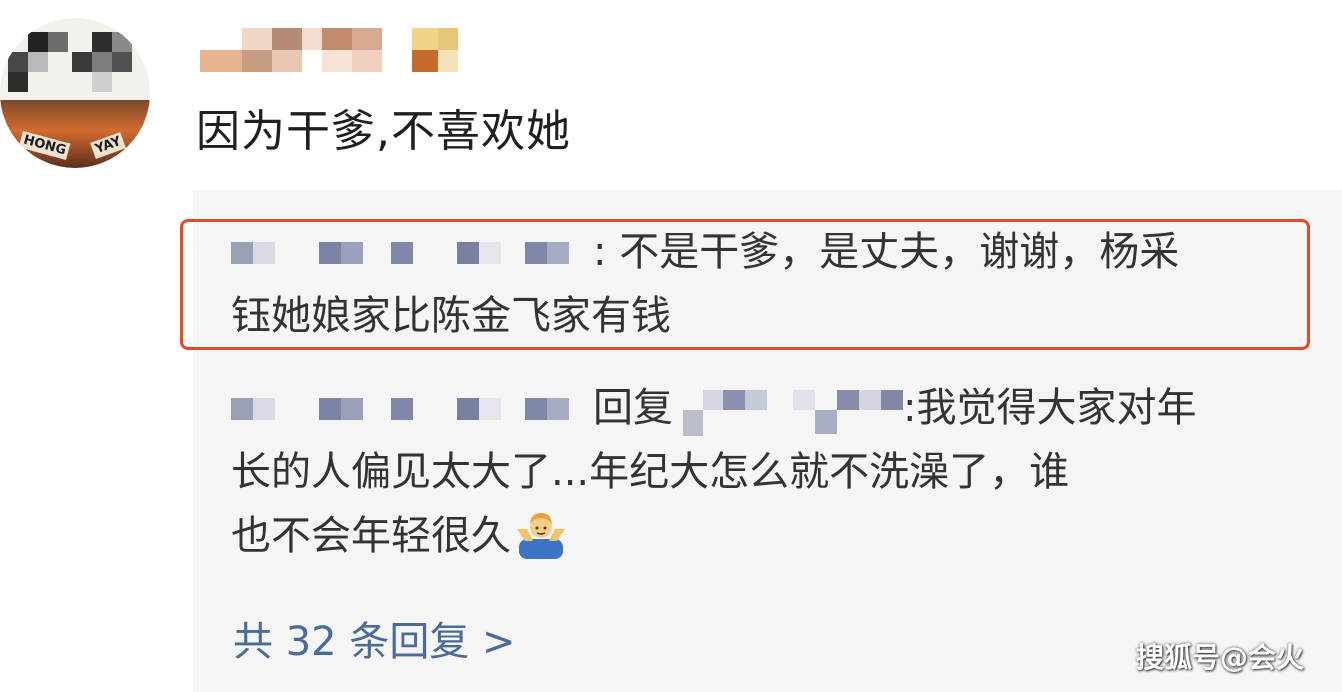 The image size is (1342, 692). Describe the element at coordinates (788, 413) in the screenshot. I see `reply-target-censored` at that location.